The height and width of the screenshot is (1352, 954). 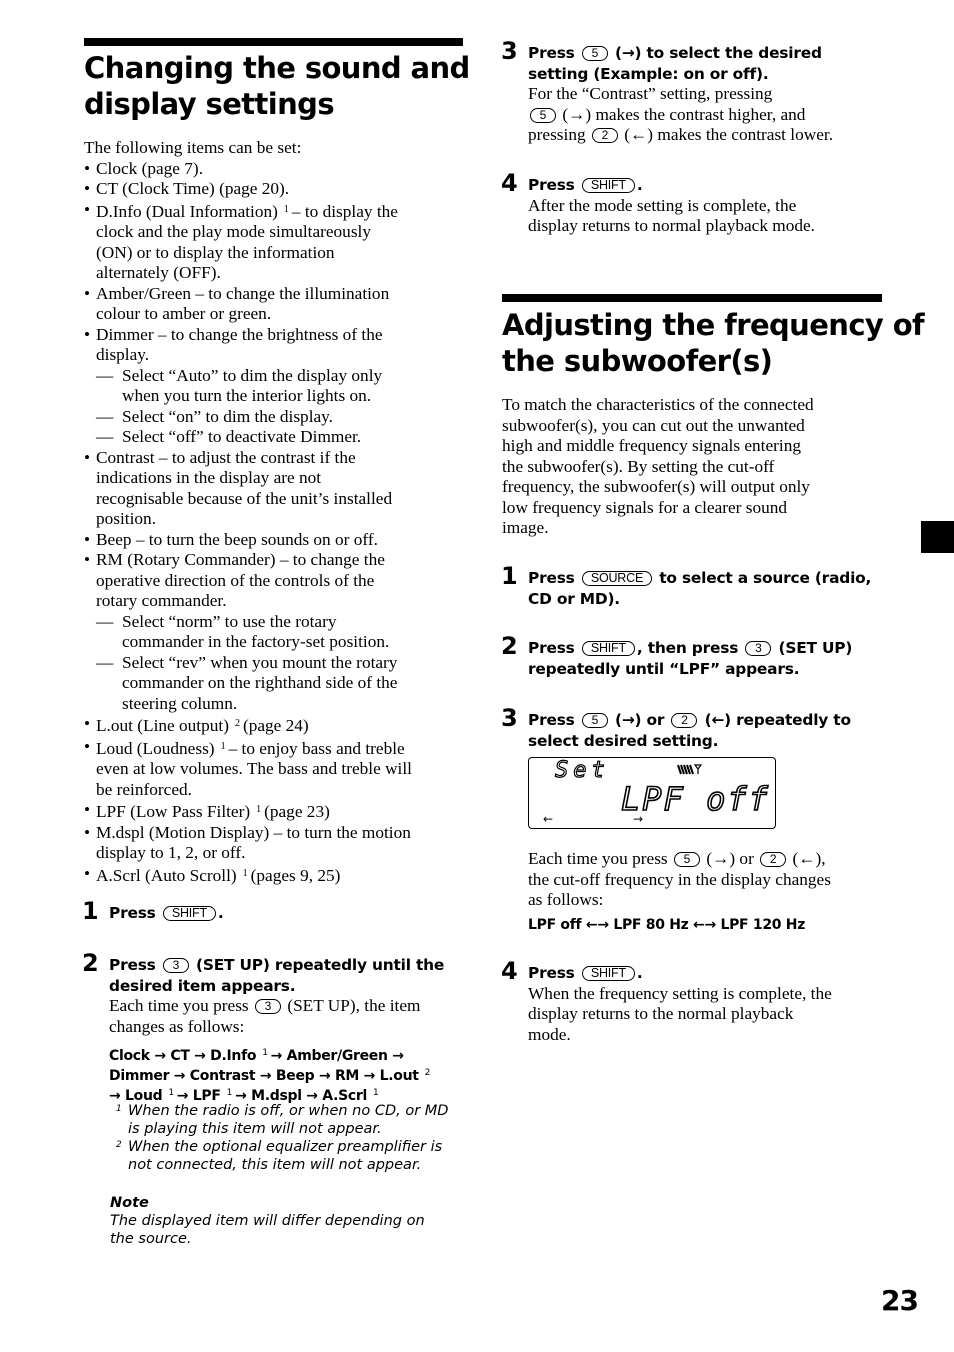 I want to click on source-button: SOURCE, so click(x=617, y=578).